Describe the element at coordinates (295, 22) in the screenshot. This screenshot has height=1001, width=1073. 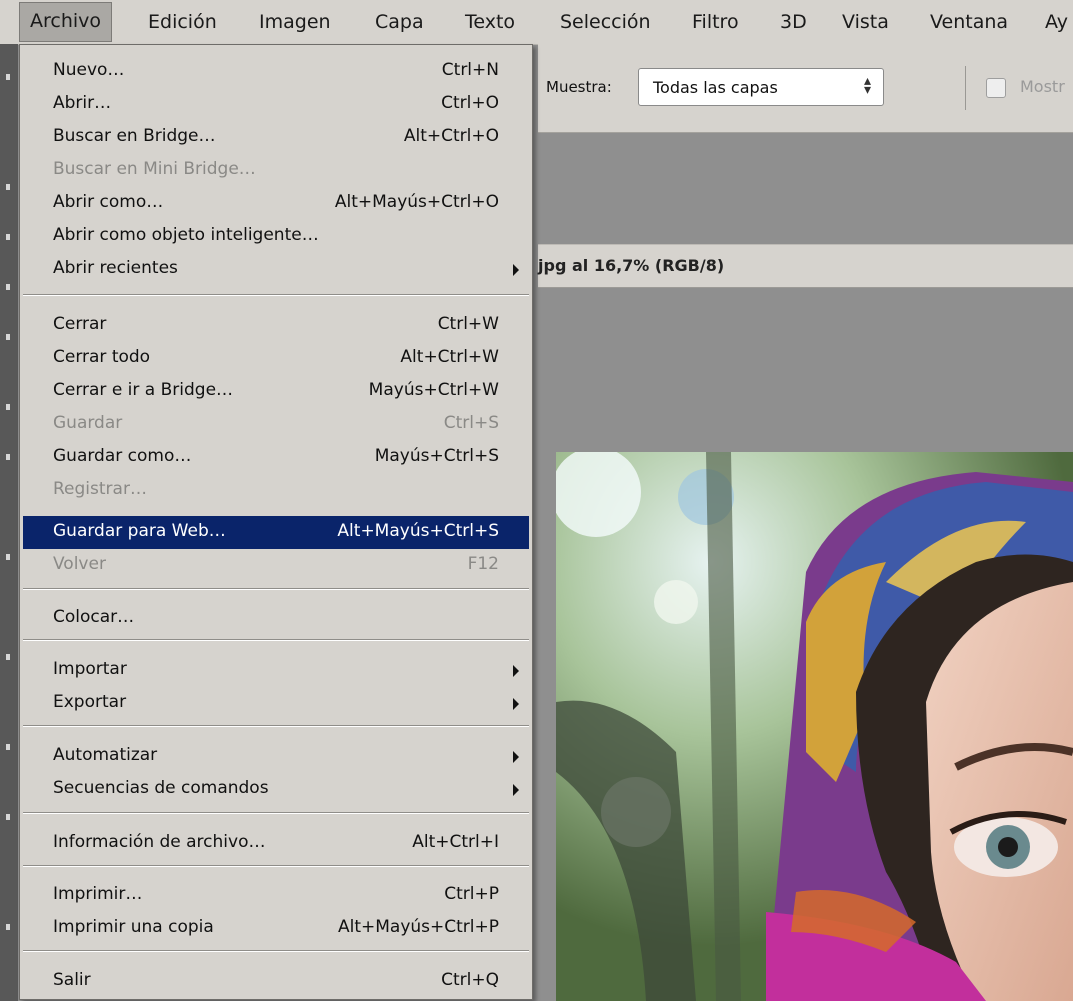
I see `menu-imagen: Imagen` at that location.